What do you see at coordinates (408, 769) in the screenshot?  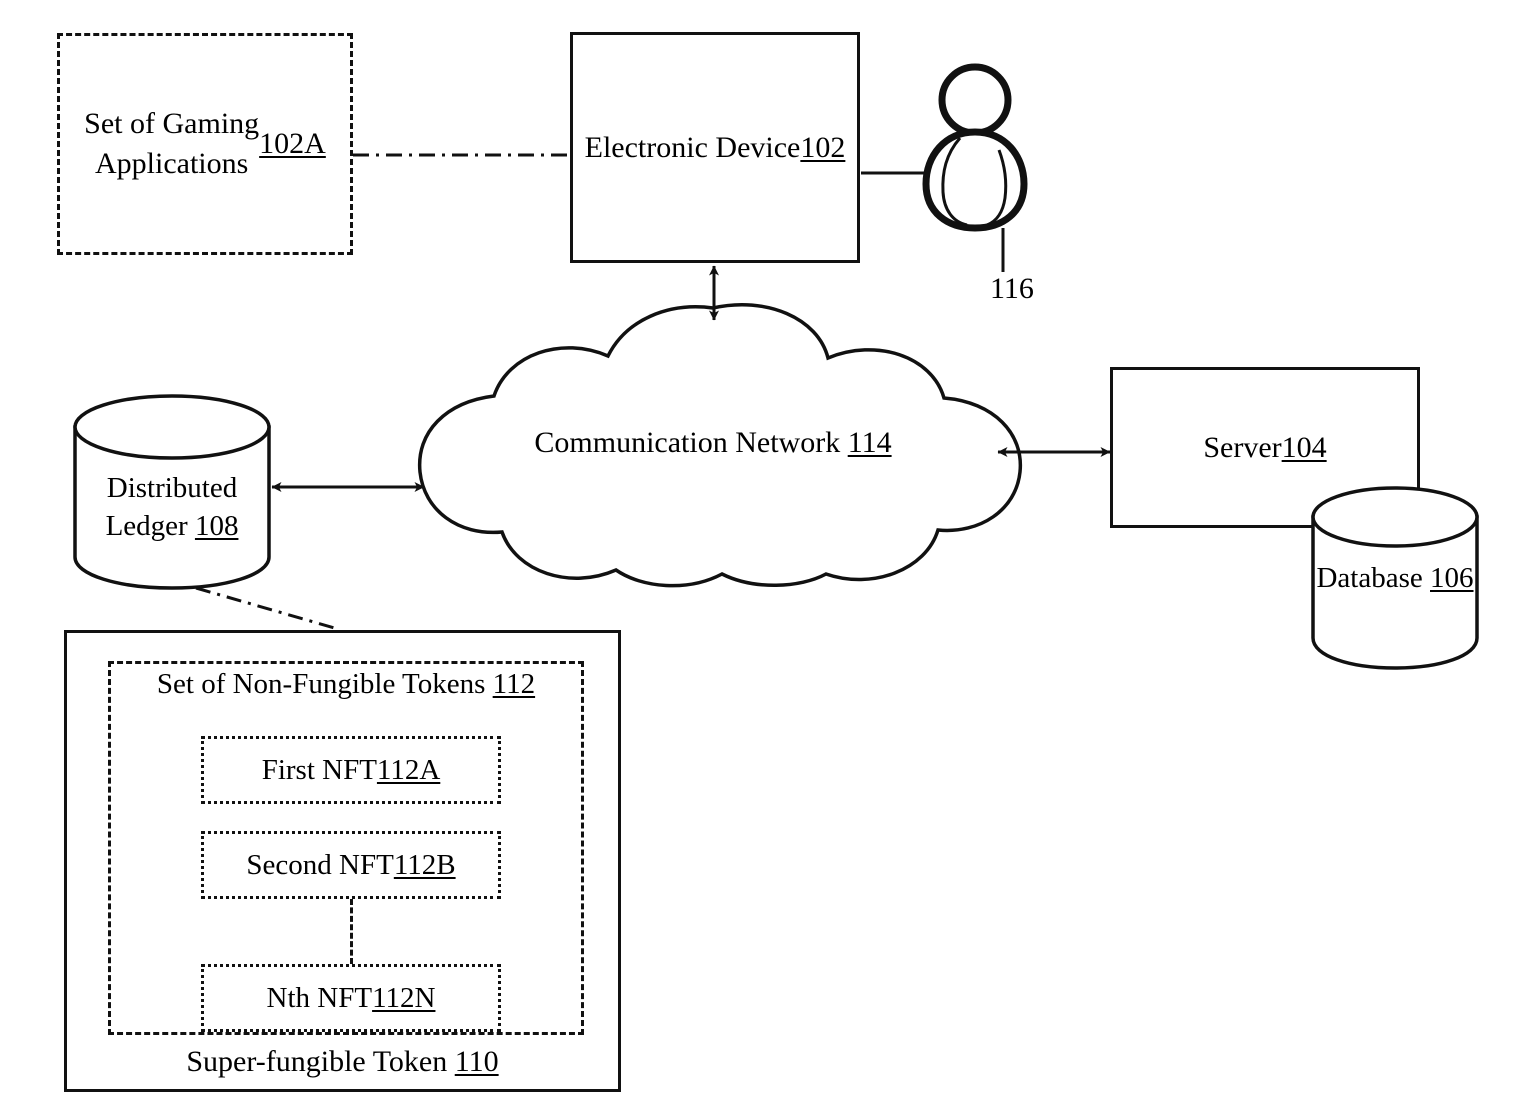 I see `first-nft-ref: 112A` at bounding box center [408, 769].